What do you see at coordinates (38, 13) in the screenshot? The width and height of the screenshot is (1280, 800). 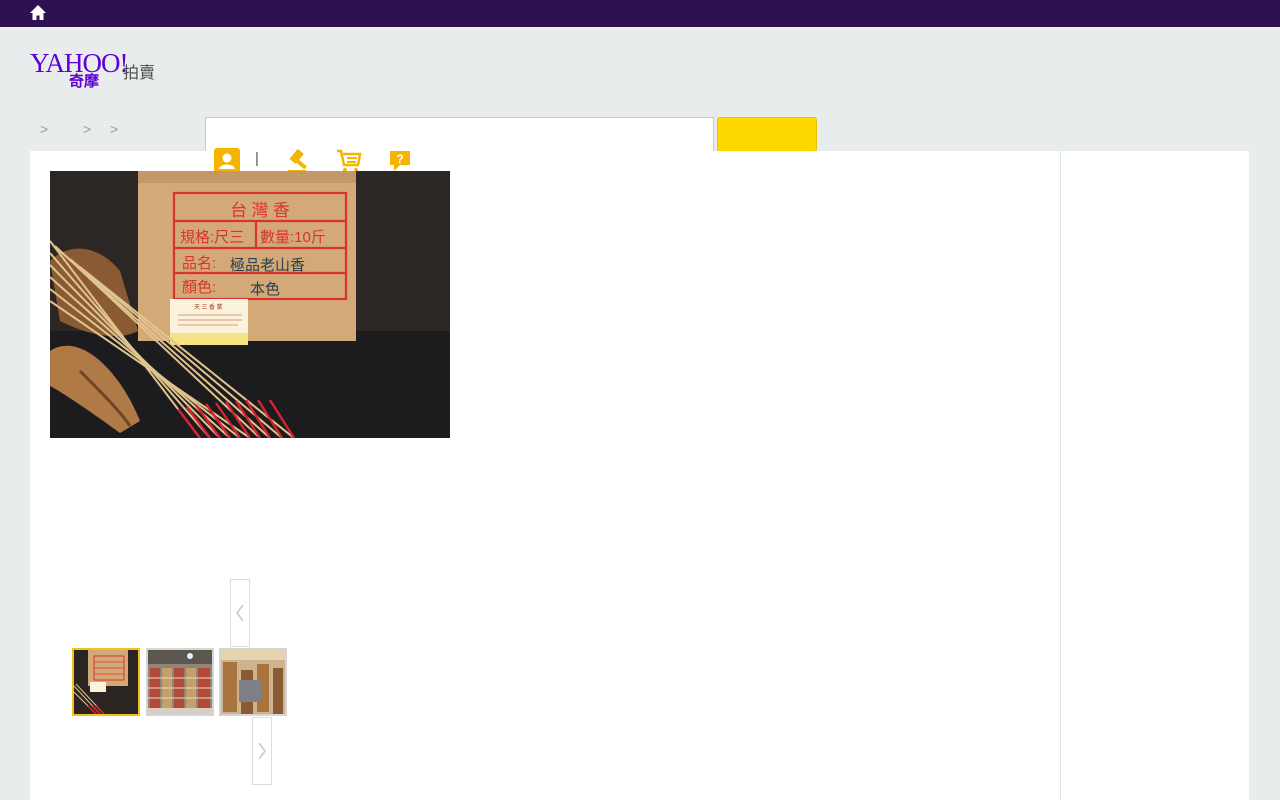 I see `home-icon` at bounding box center [38, 13].